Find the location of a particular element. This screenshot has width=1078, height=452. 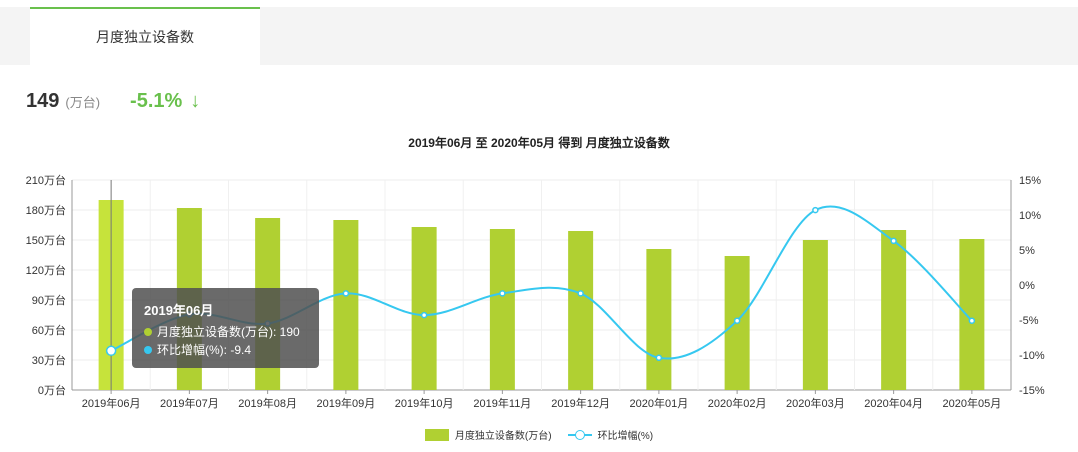

y-left-tick-label: 120万台 is located at coordinates (46, 270).